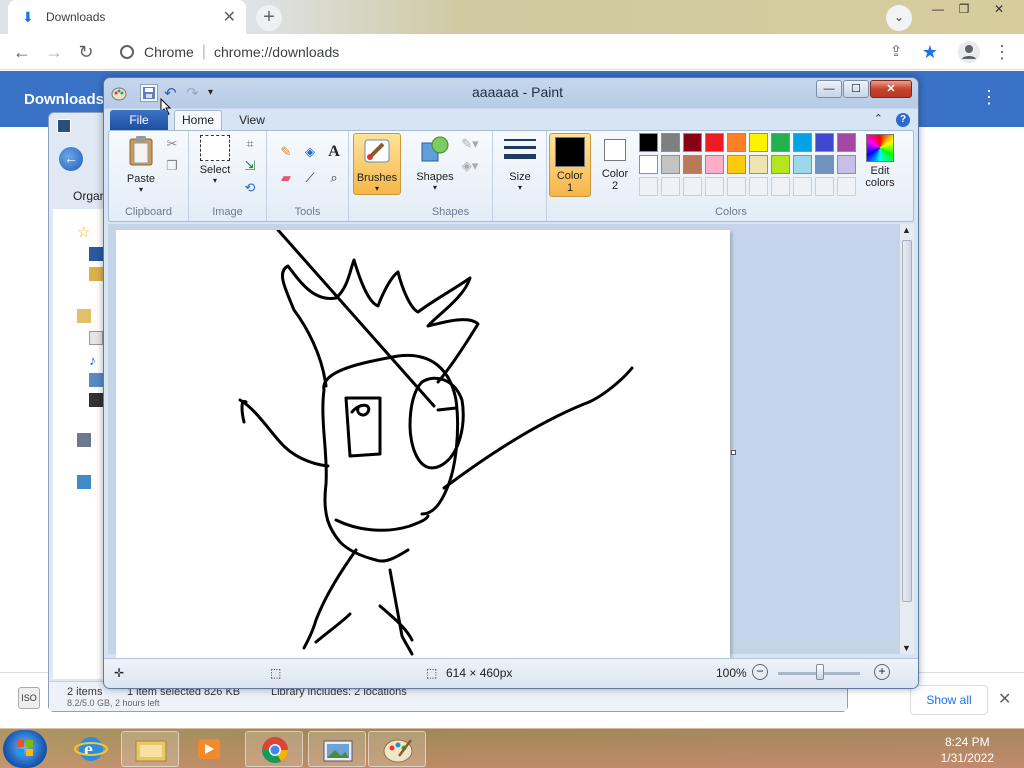 This screenshot has width=1024, height=768. I want to click on videos-icon, so click(96, 400).